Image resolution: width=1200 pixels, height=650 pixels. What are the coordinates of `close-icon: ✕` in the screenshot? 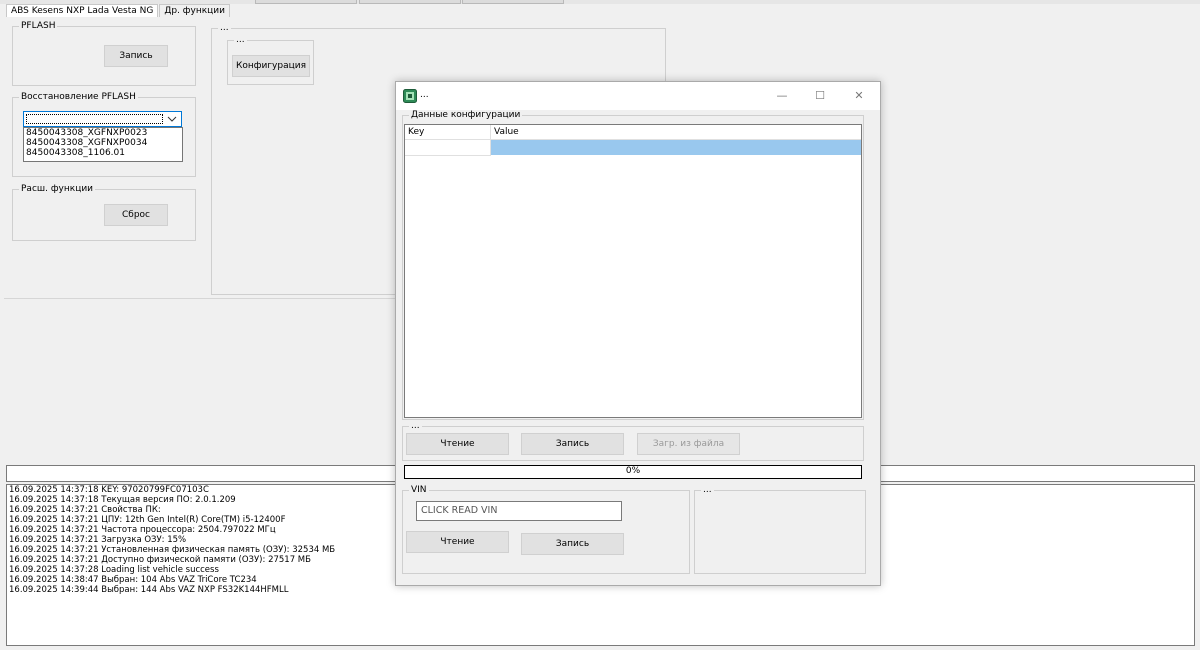 It's located at (859, 96).